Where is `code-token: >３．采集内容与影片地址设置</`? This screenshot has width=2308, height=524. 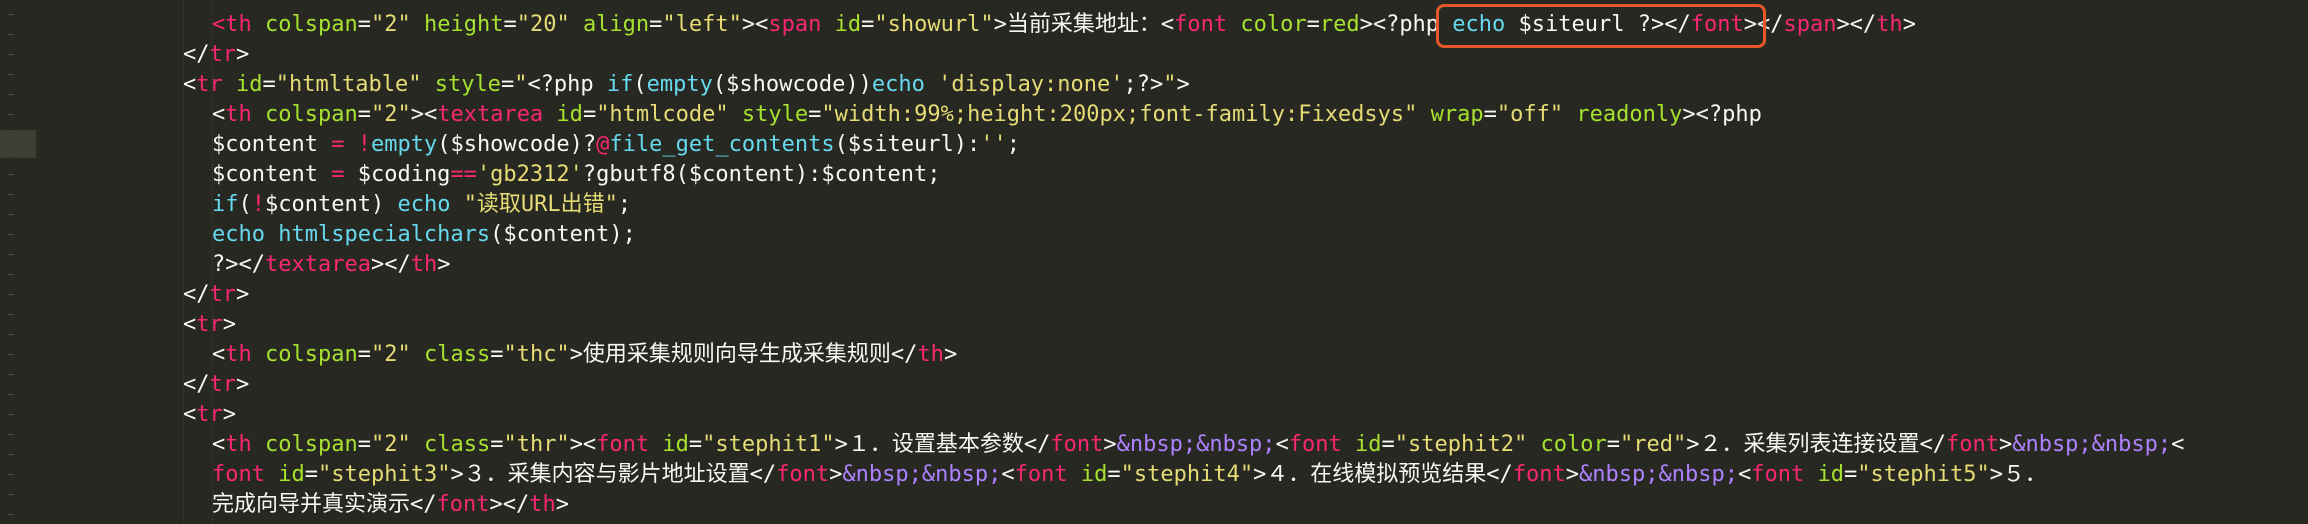
code-token: >３．采集内容与影片地址设置</ is located at coordinates (613, 474).